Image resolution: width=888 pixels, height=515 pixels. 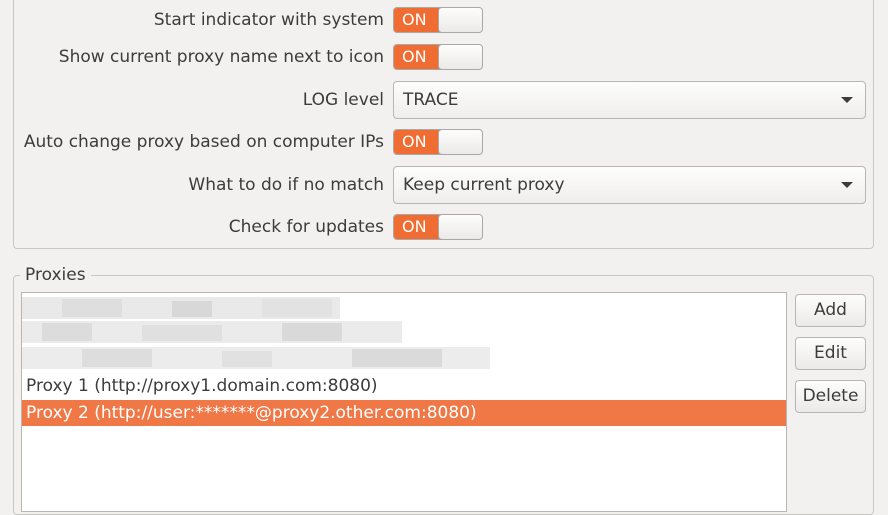 What do you see at coordinates (55, 275) in the screenshot?
I see `proxies-title: Proxies` at bounding box center [55, 275].